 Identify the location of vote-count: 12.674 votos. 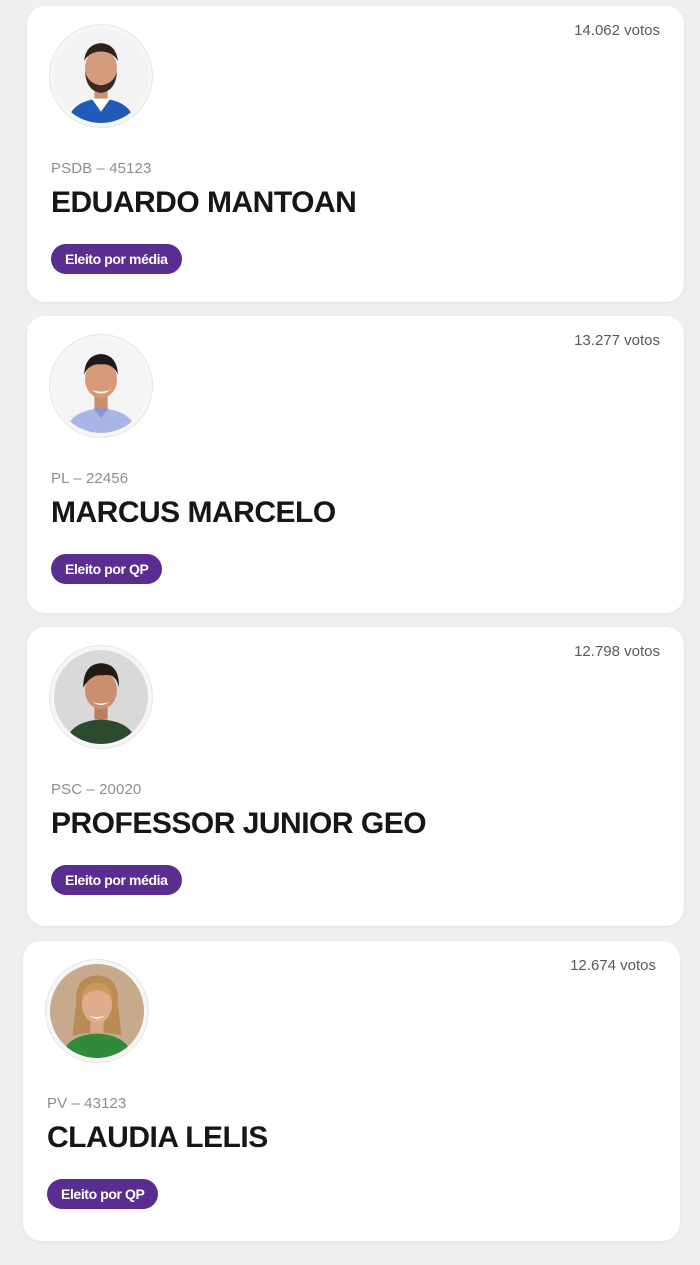
(613, 965).